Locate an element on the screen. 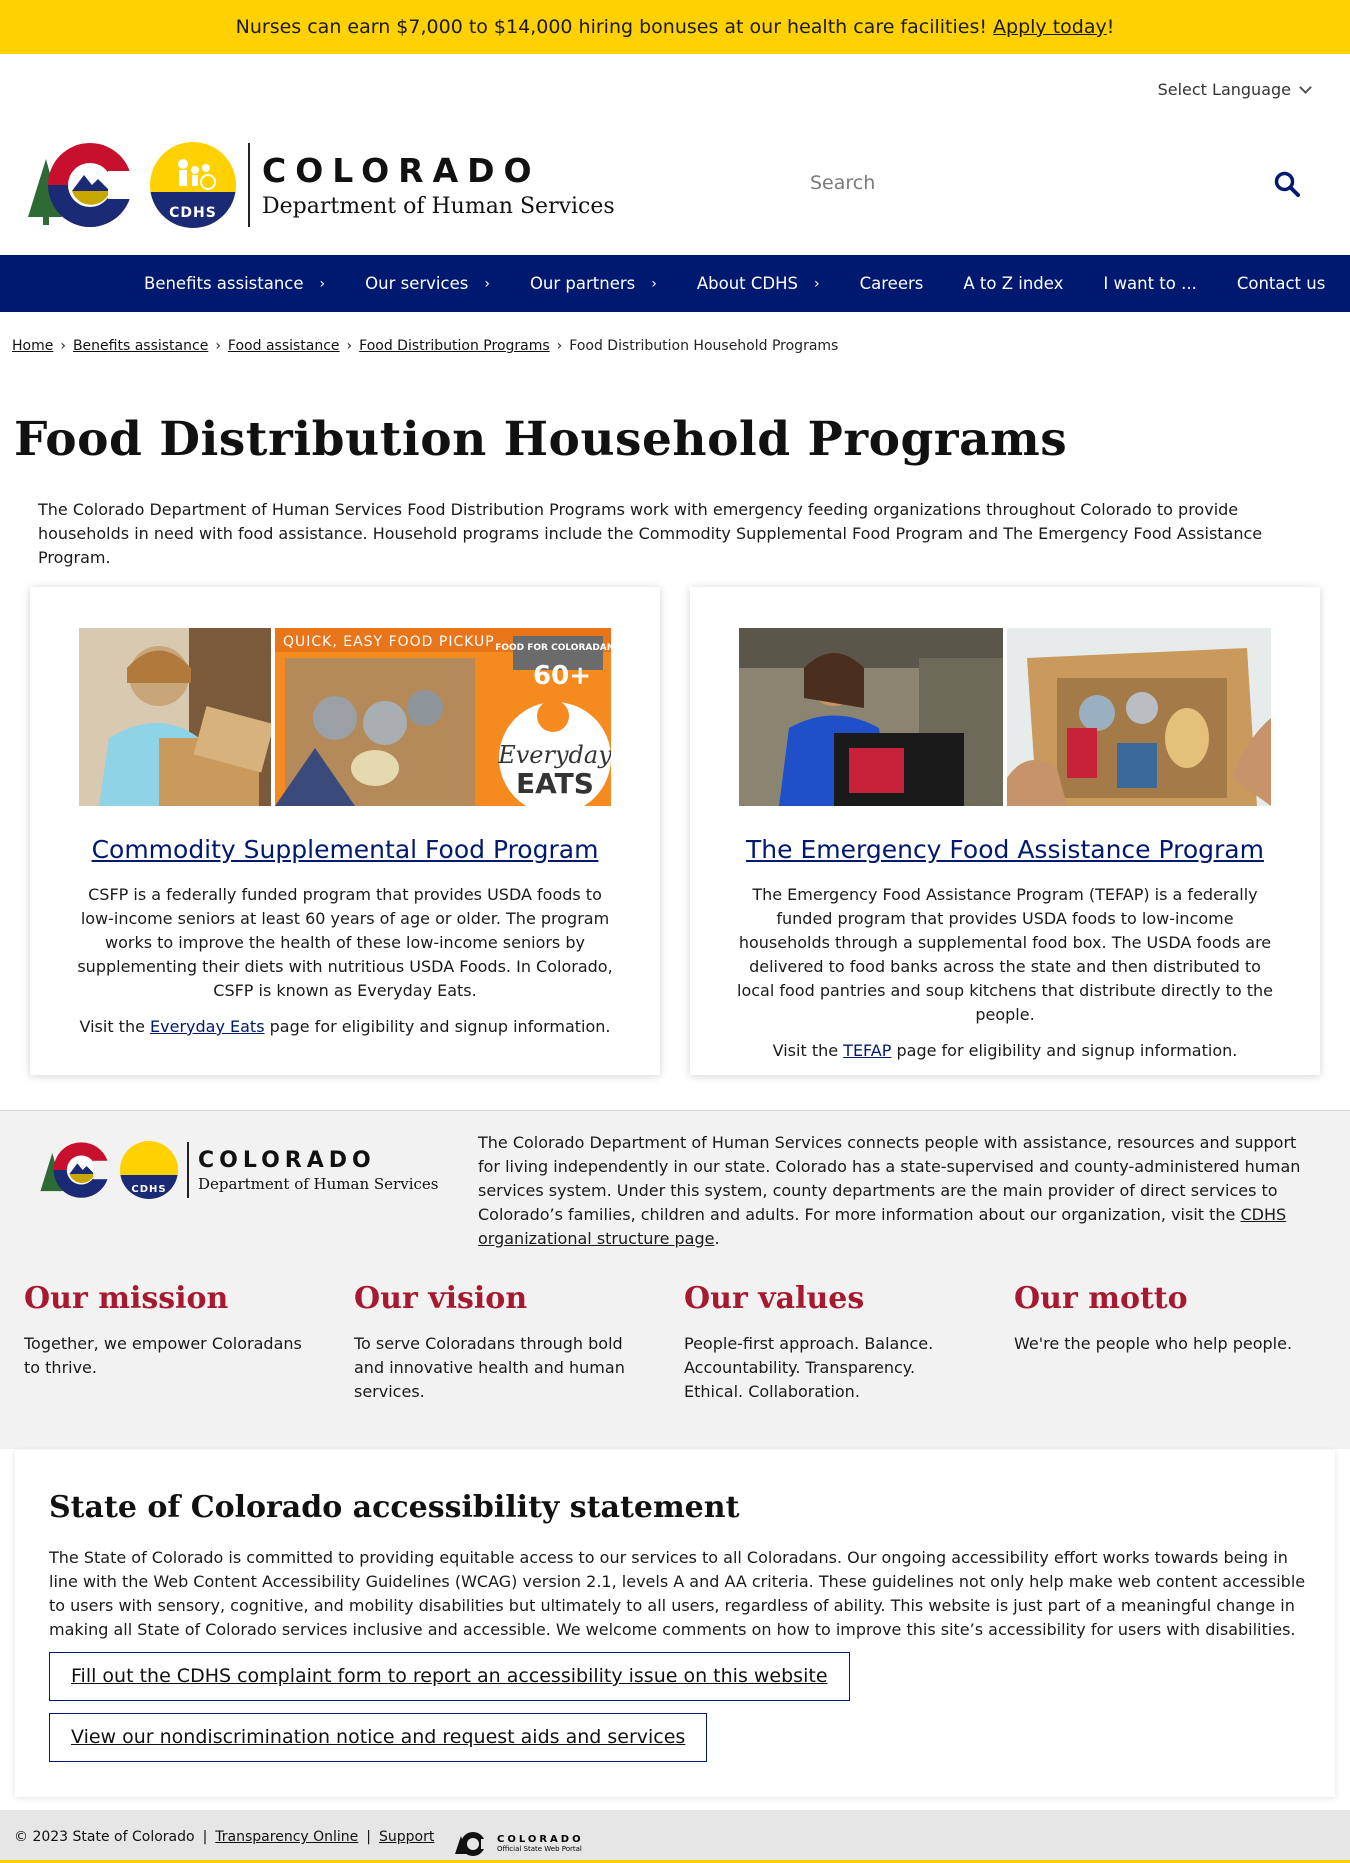 The height and width of the screenshot is (1863, 1350). values-heading: Our values is located at coordinates (774, 1298).